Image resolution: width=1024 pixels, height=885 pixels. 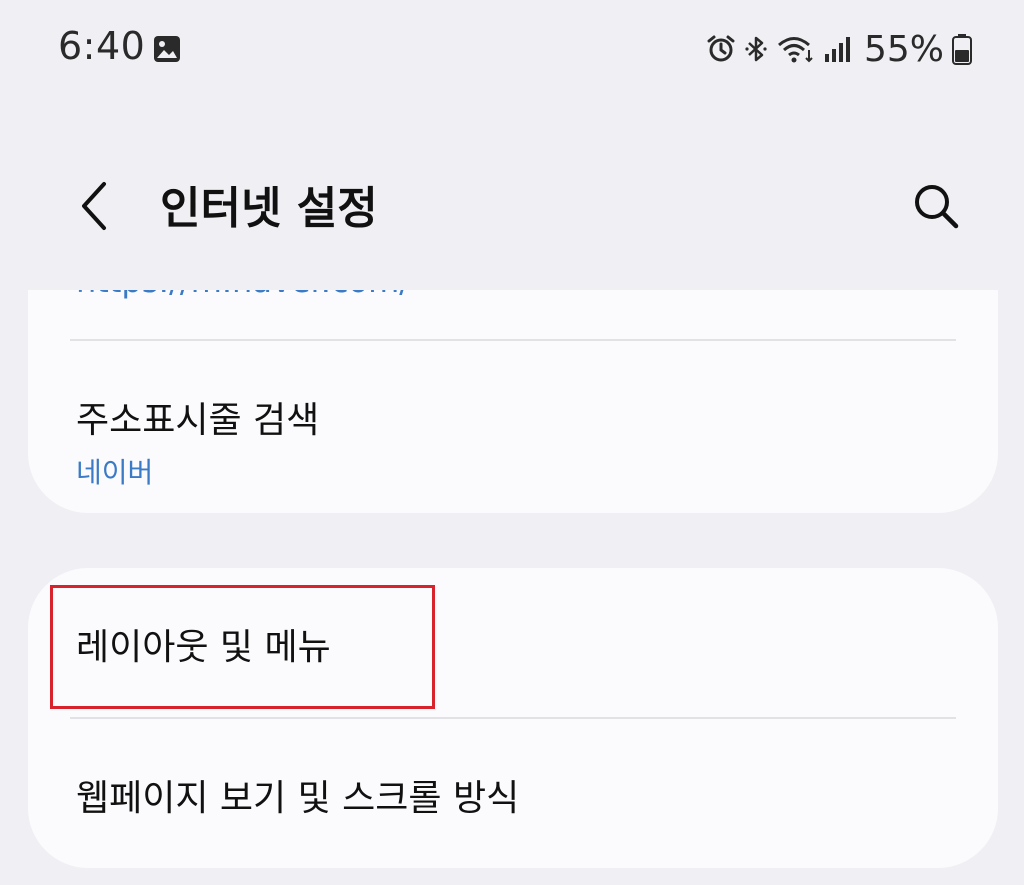 What do you see at coordinates (962, 49) in the screenshot?
I see `battery-icon` at bounding box center [962, 49].